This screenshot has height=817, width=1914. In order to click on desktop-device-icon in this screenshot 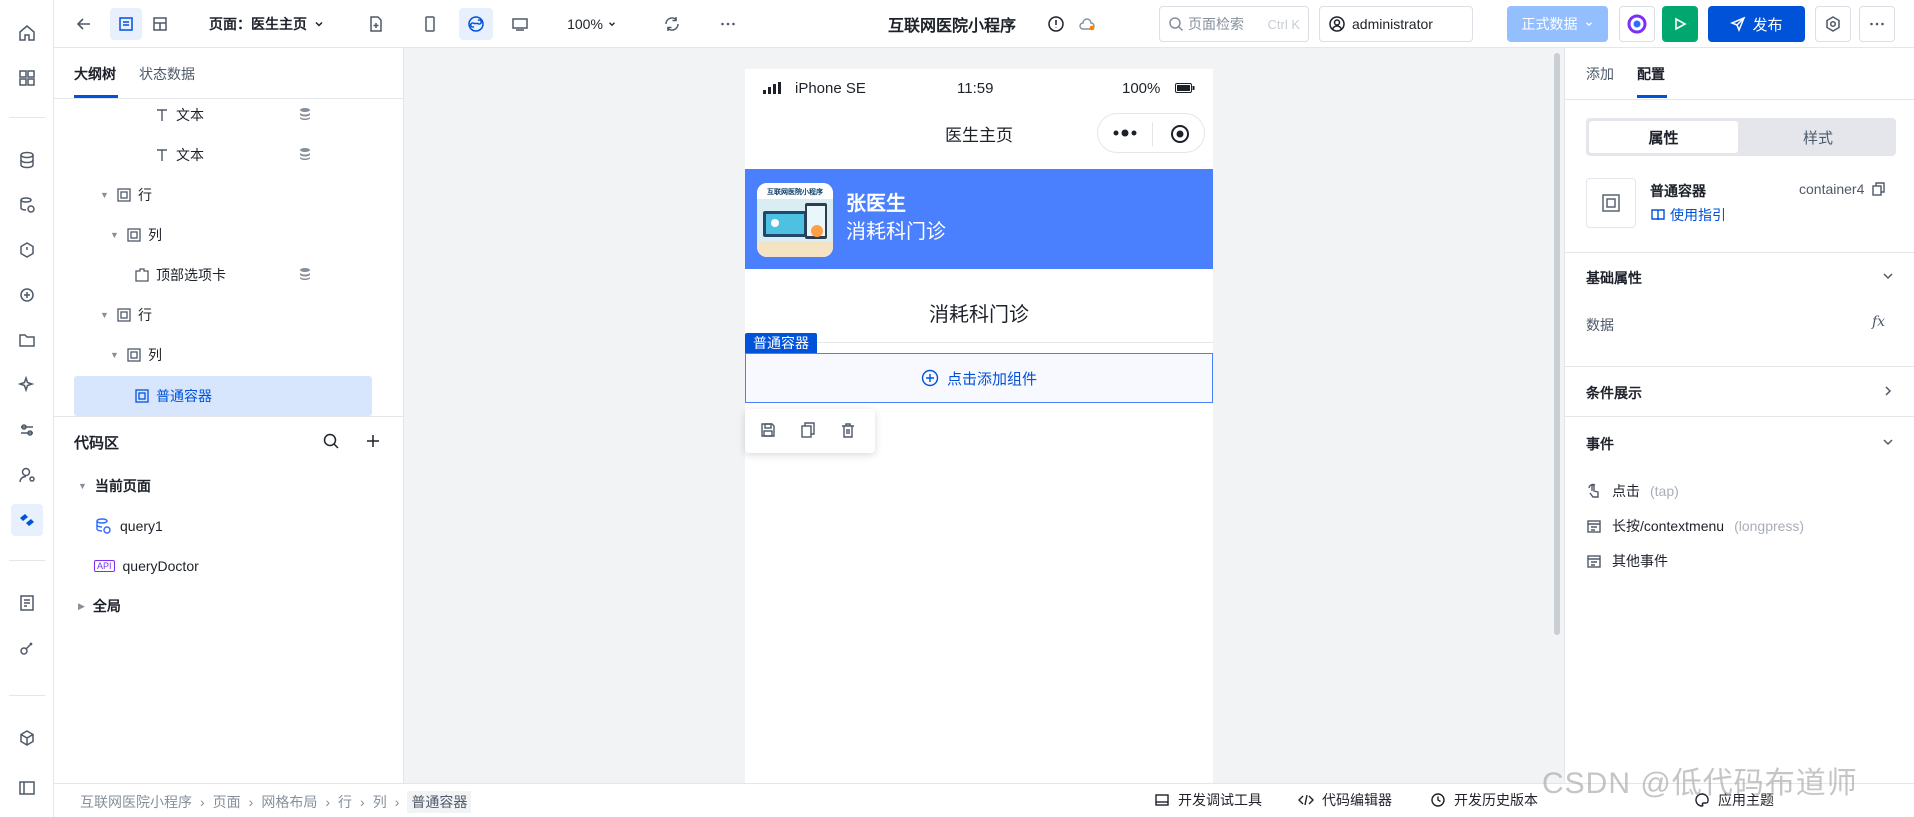, I will do `click(520, 24)`.